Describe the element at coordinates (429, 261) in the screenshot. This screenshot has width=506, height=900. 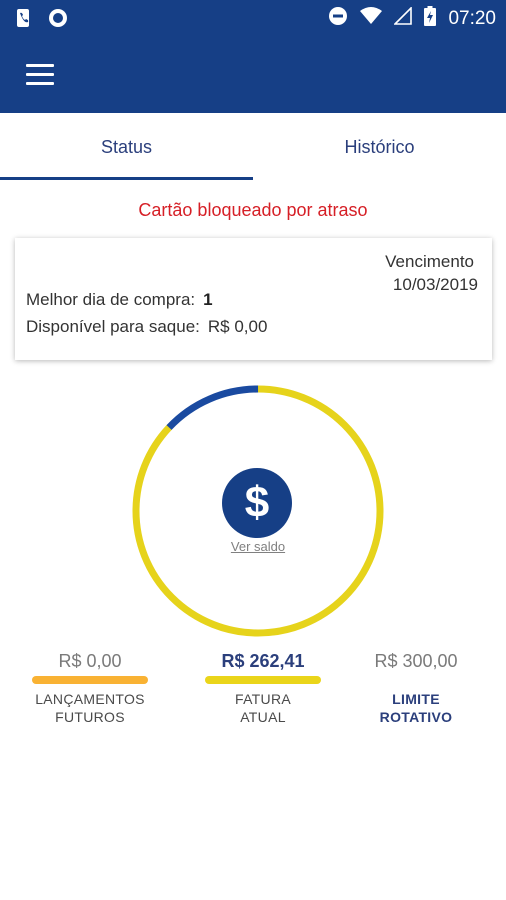
I see `due-date-label: Vencimento` at that location.